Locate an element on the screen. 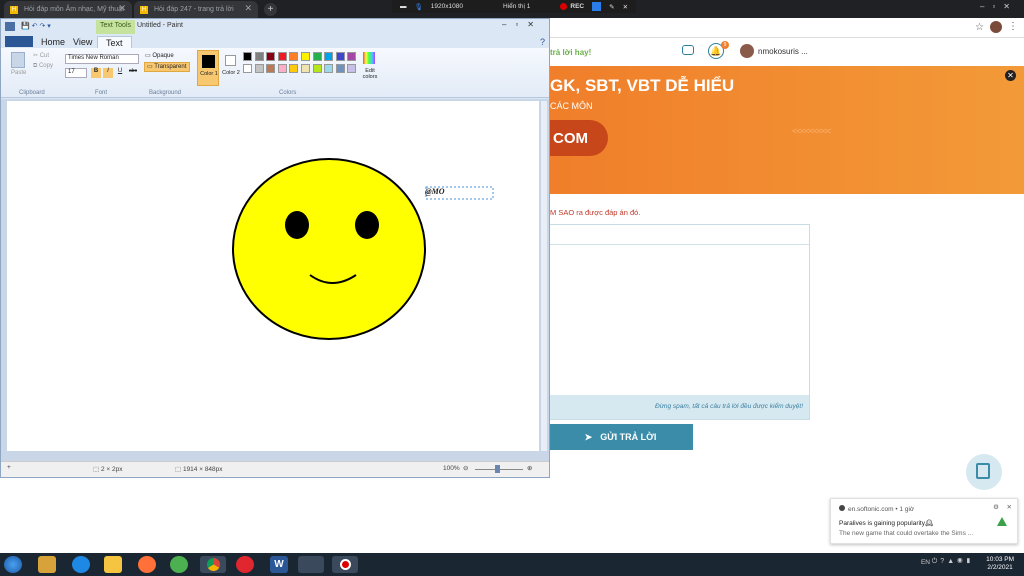  resolution-label: 1920x1080 is located at coordinates (447, 6).